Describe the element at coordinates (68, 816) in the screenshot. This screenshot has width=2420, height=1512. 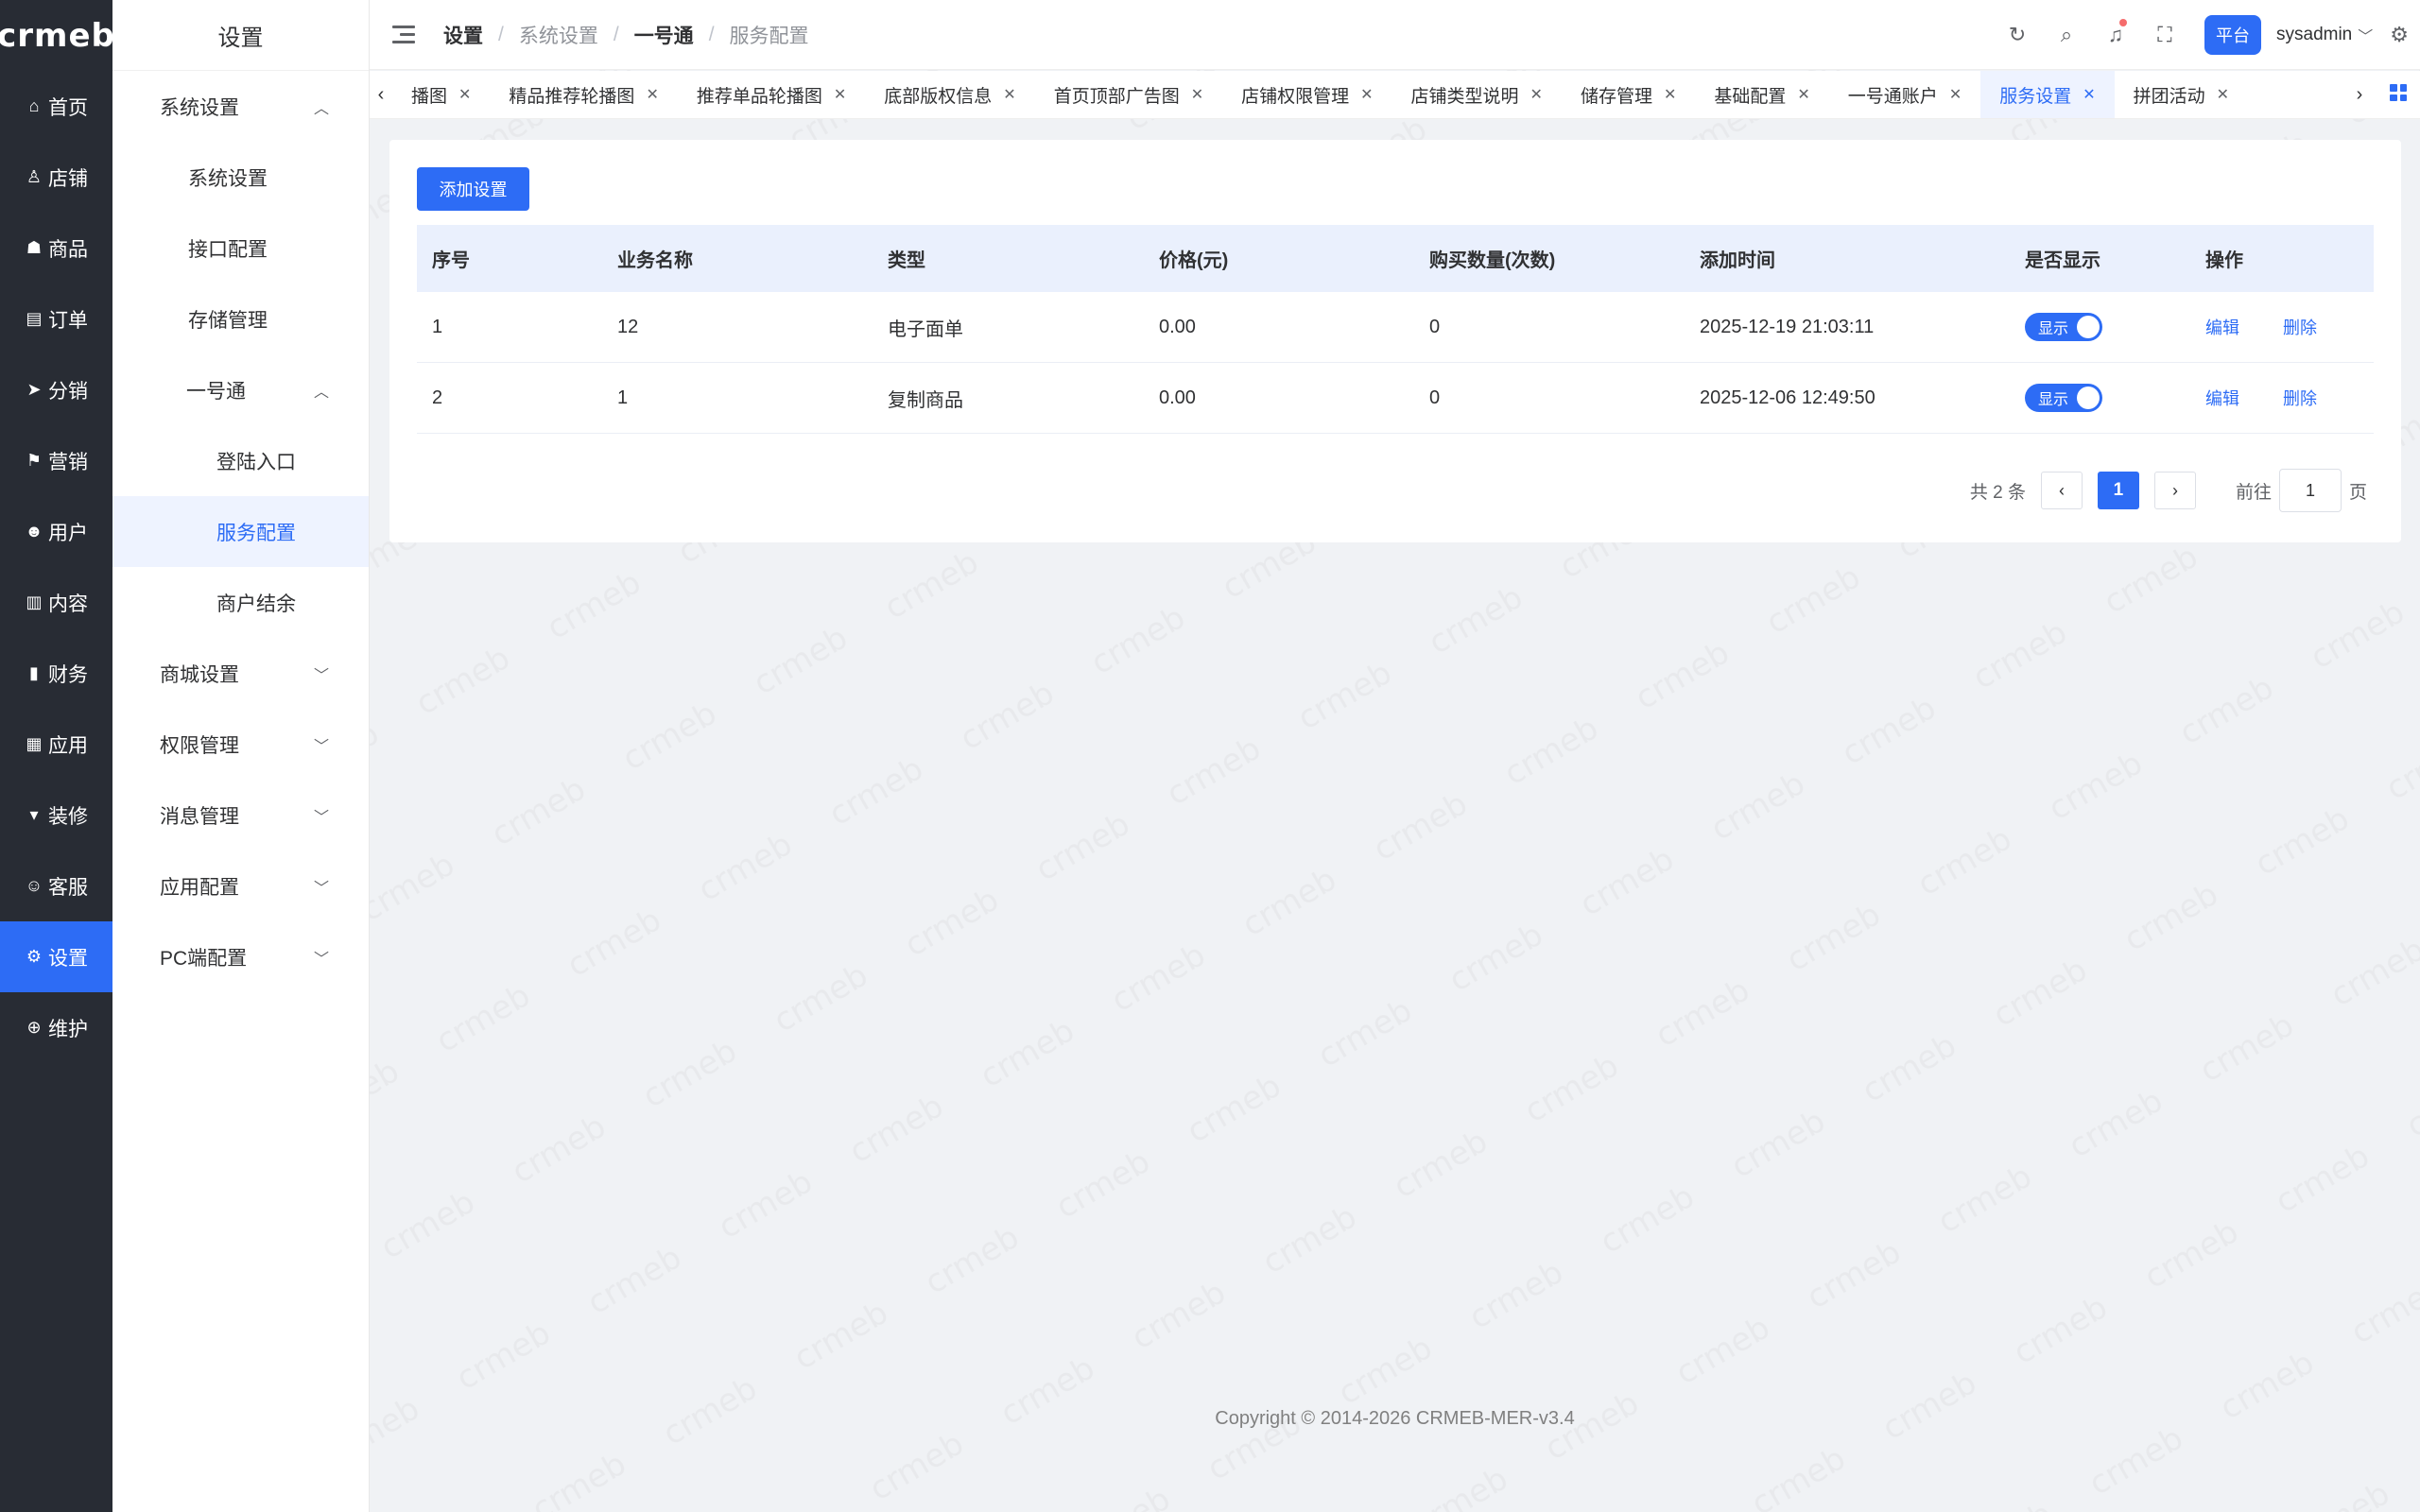
I see `rail-label: 装修` at that location.